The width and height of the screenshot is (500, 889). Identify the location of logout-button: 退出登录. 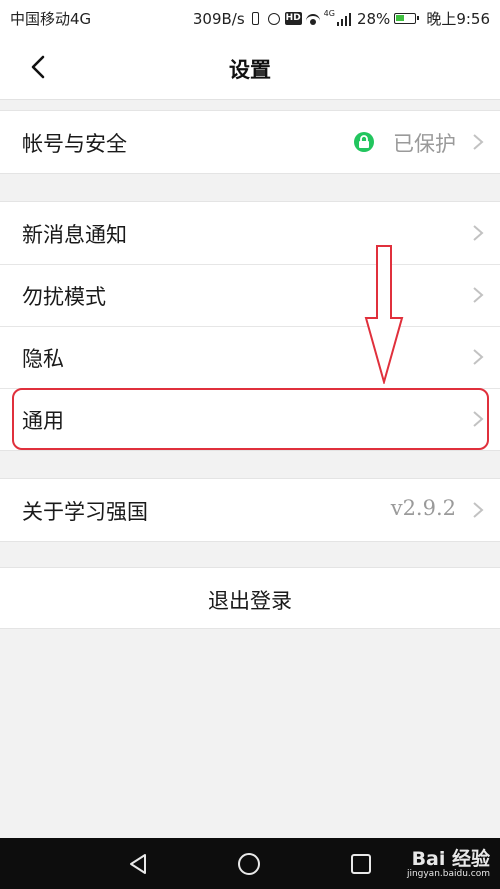
(250, 600).